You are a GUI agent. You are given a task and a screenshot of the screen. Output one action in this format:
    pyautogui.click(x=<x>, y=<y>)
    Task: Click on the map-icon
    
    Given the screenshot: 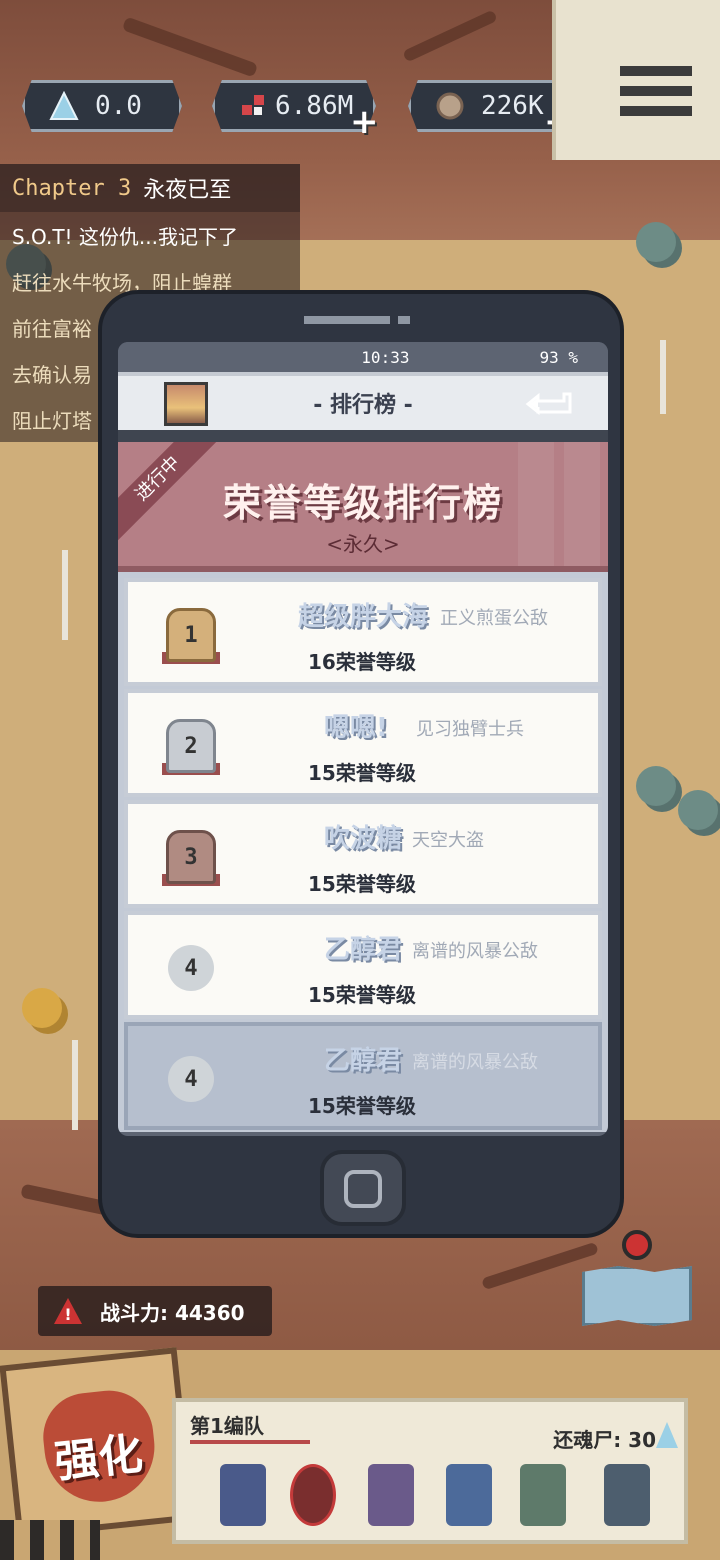 What is the action you would take?
    pyautogui.click(x=637, y=1296)
    